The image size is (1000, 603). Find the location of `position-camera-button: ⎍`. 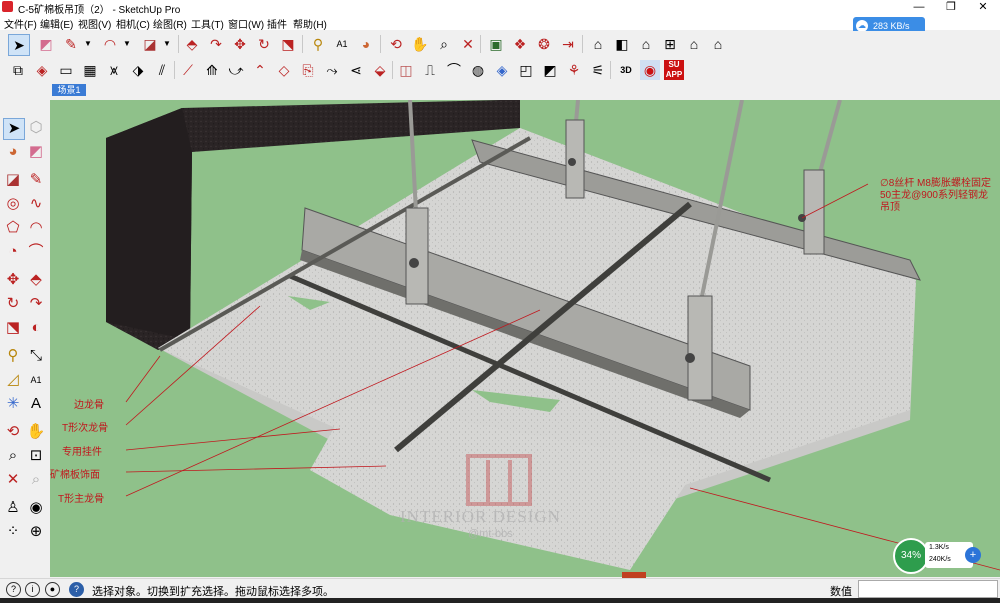

position-camera-button: ⎍ is located at coordinates (430, 70).